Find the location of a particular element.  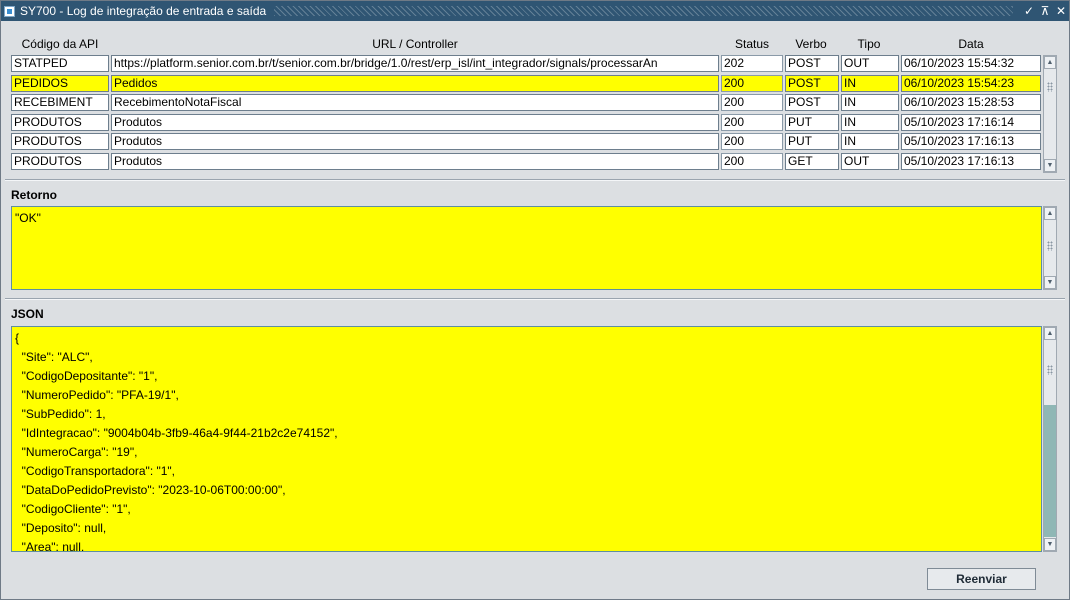

close-icon: ✕ is located at coordinates (1061, 11).